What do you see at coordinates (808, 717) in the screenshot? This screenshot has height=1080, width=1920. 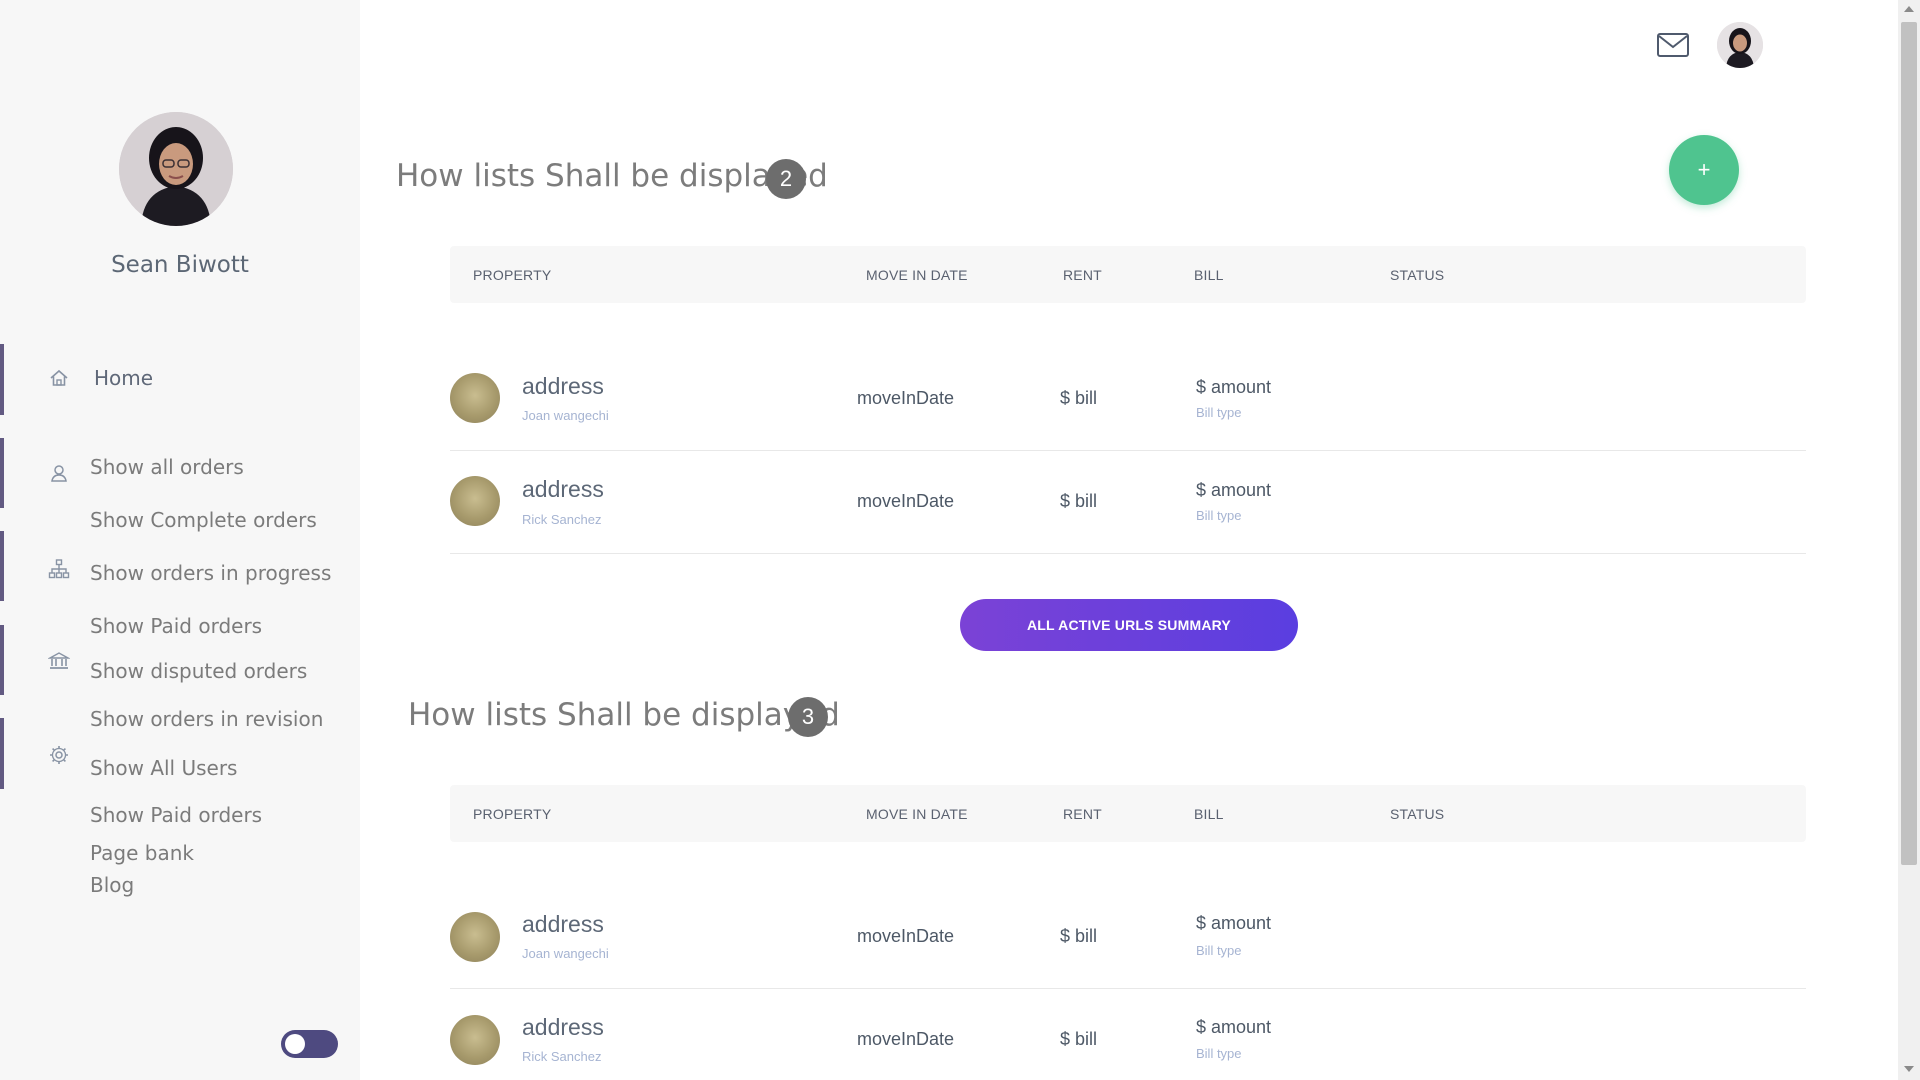 I see `count-badge: 3` at bounding box center [808, 717].